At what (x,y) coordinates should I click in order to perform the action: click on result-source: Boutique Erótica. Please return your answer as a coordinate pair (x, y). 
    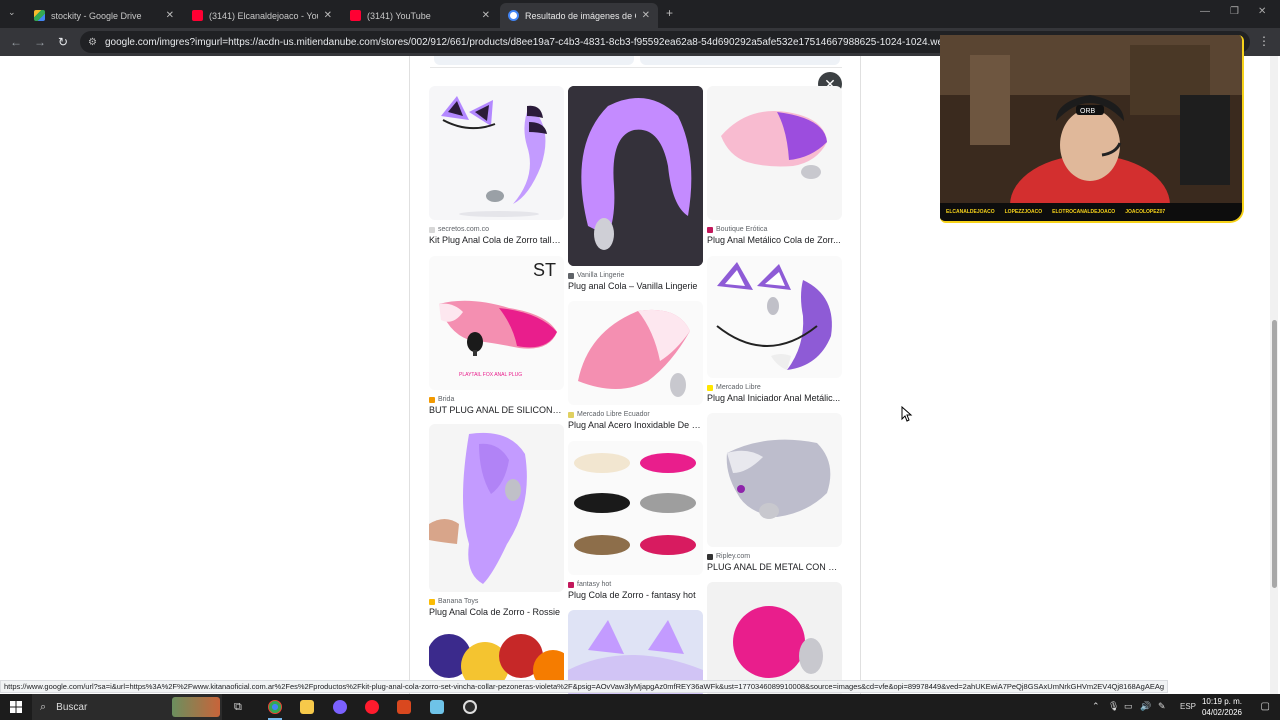
    Looking at the image, I should click on (774, 229).